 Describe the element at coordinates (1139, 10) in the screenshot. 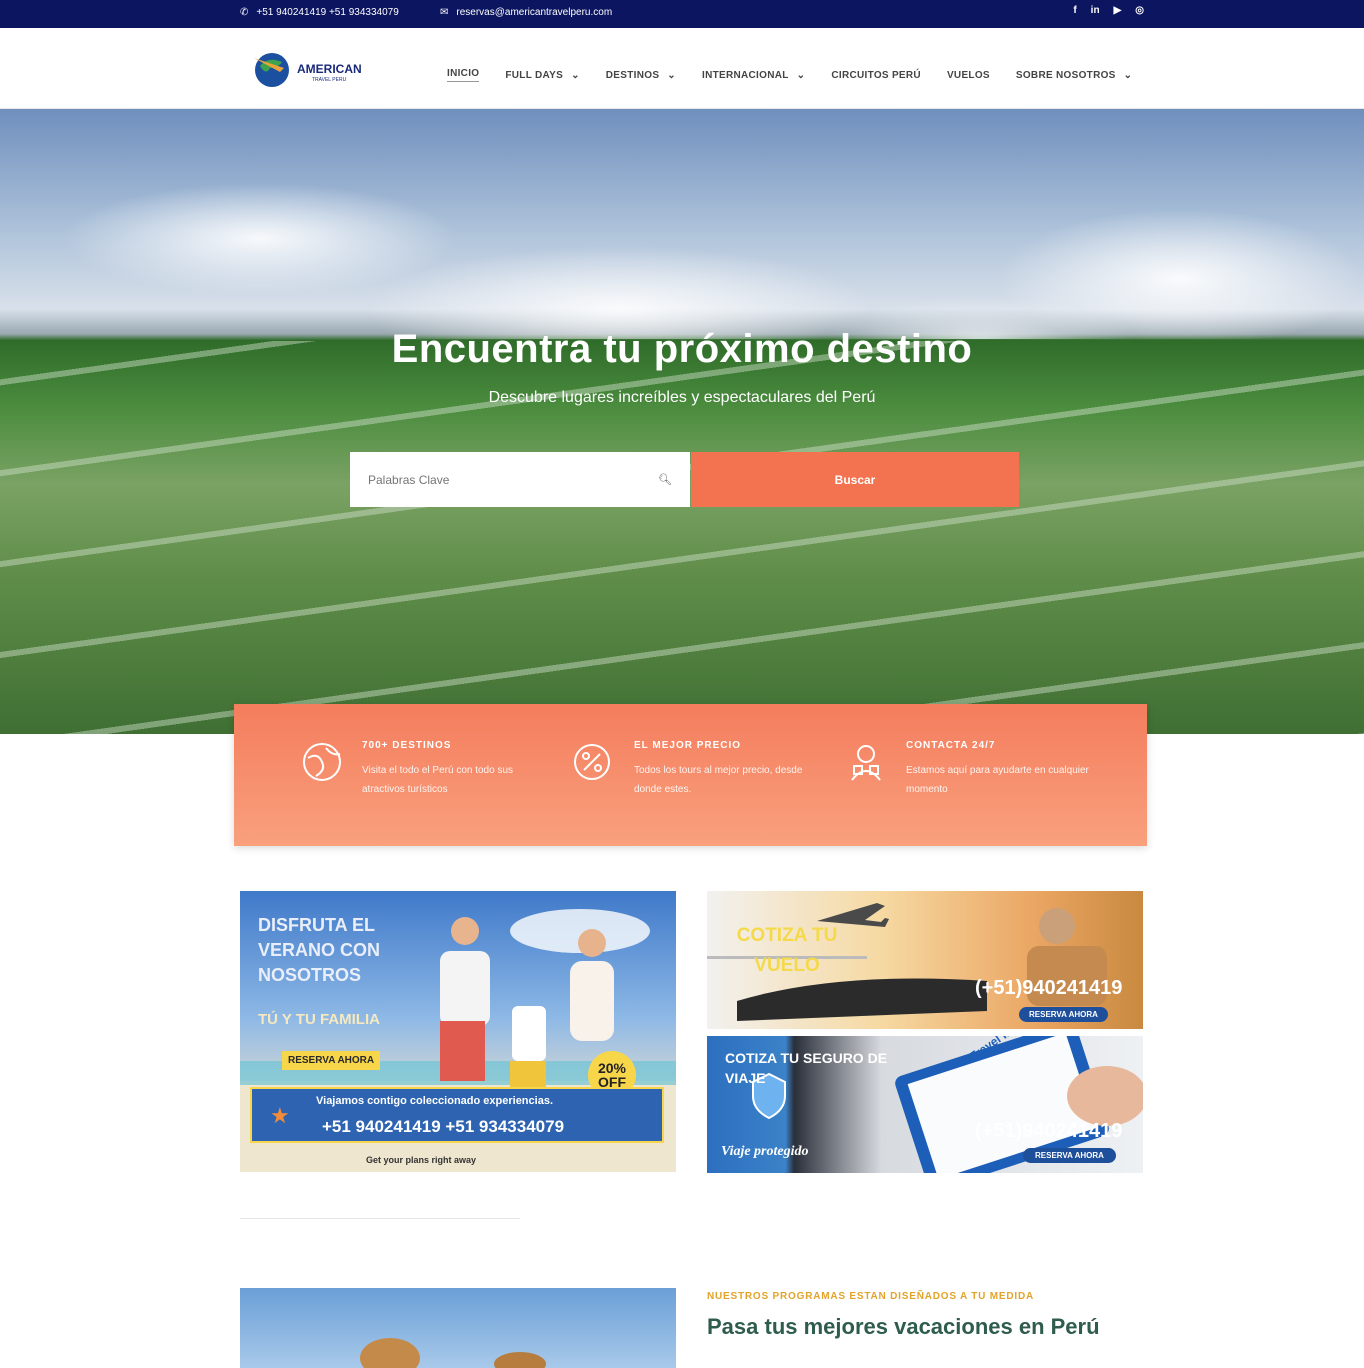

I see `instagram-icon: ◎` at that location.